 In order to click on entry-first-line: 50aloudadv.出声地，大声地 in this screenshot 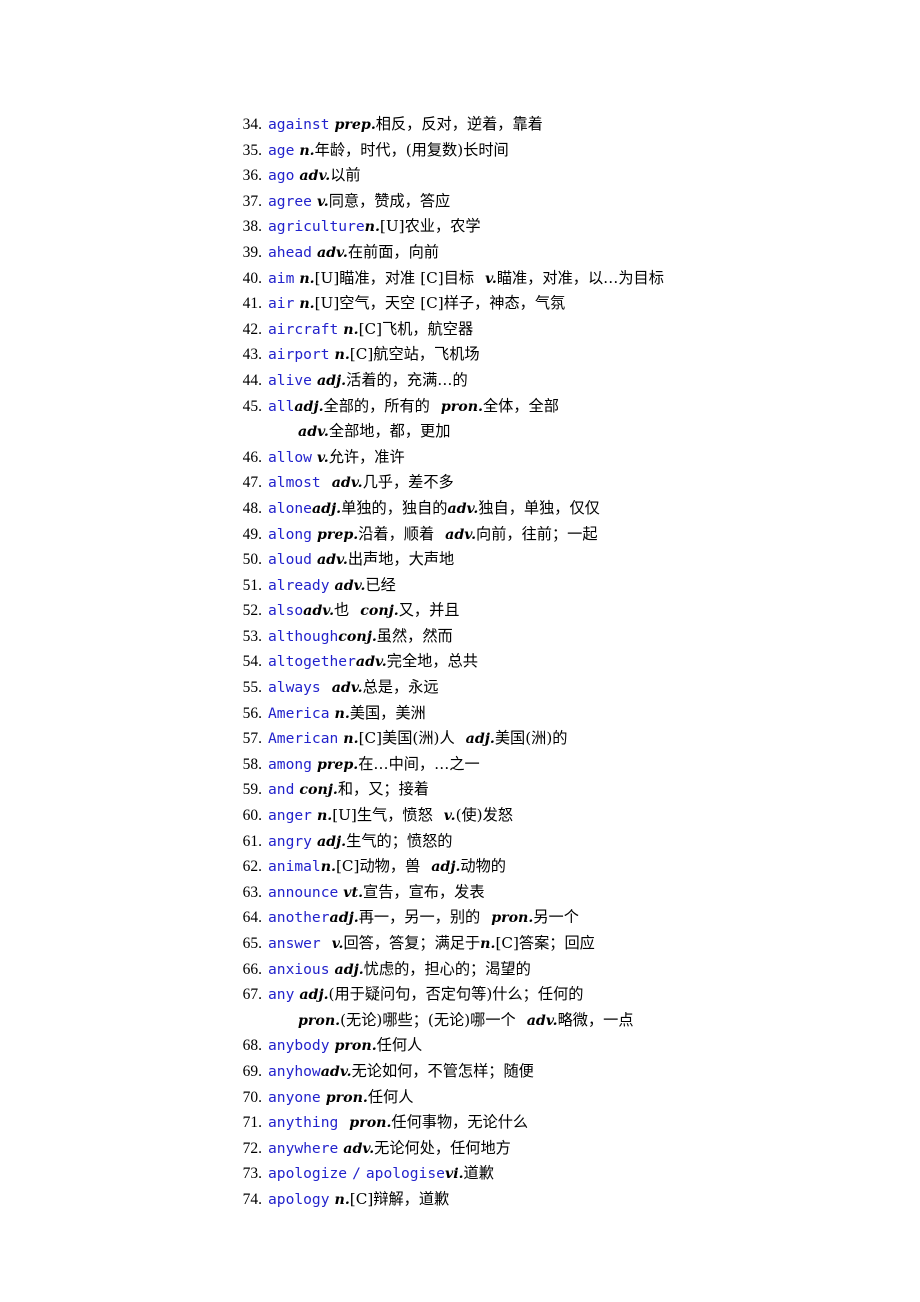, I will do `click(562, 560)`.